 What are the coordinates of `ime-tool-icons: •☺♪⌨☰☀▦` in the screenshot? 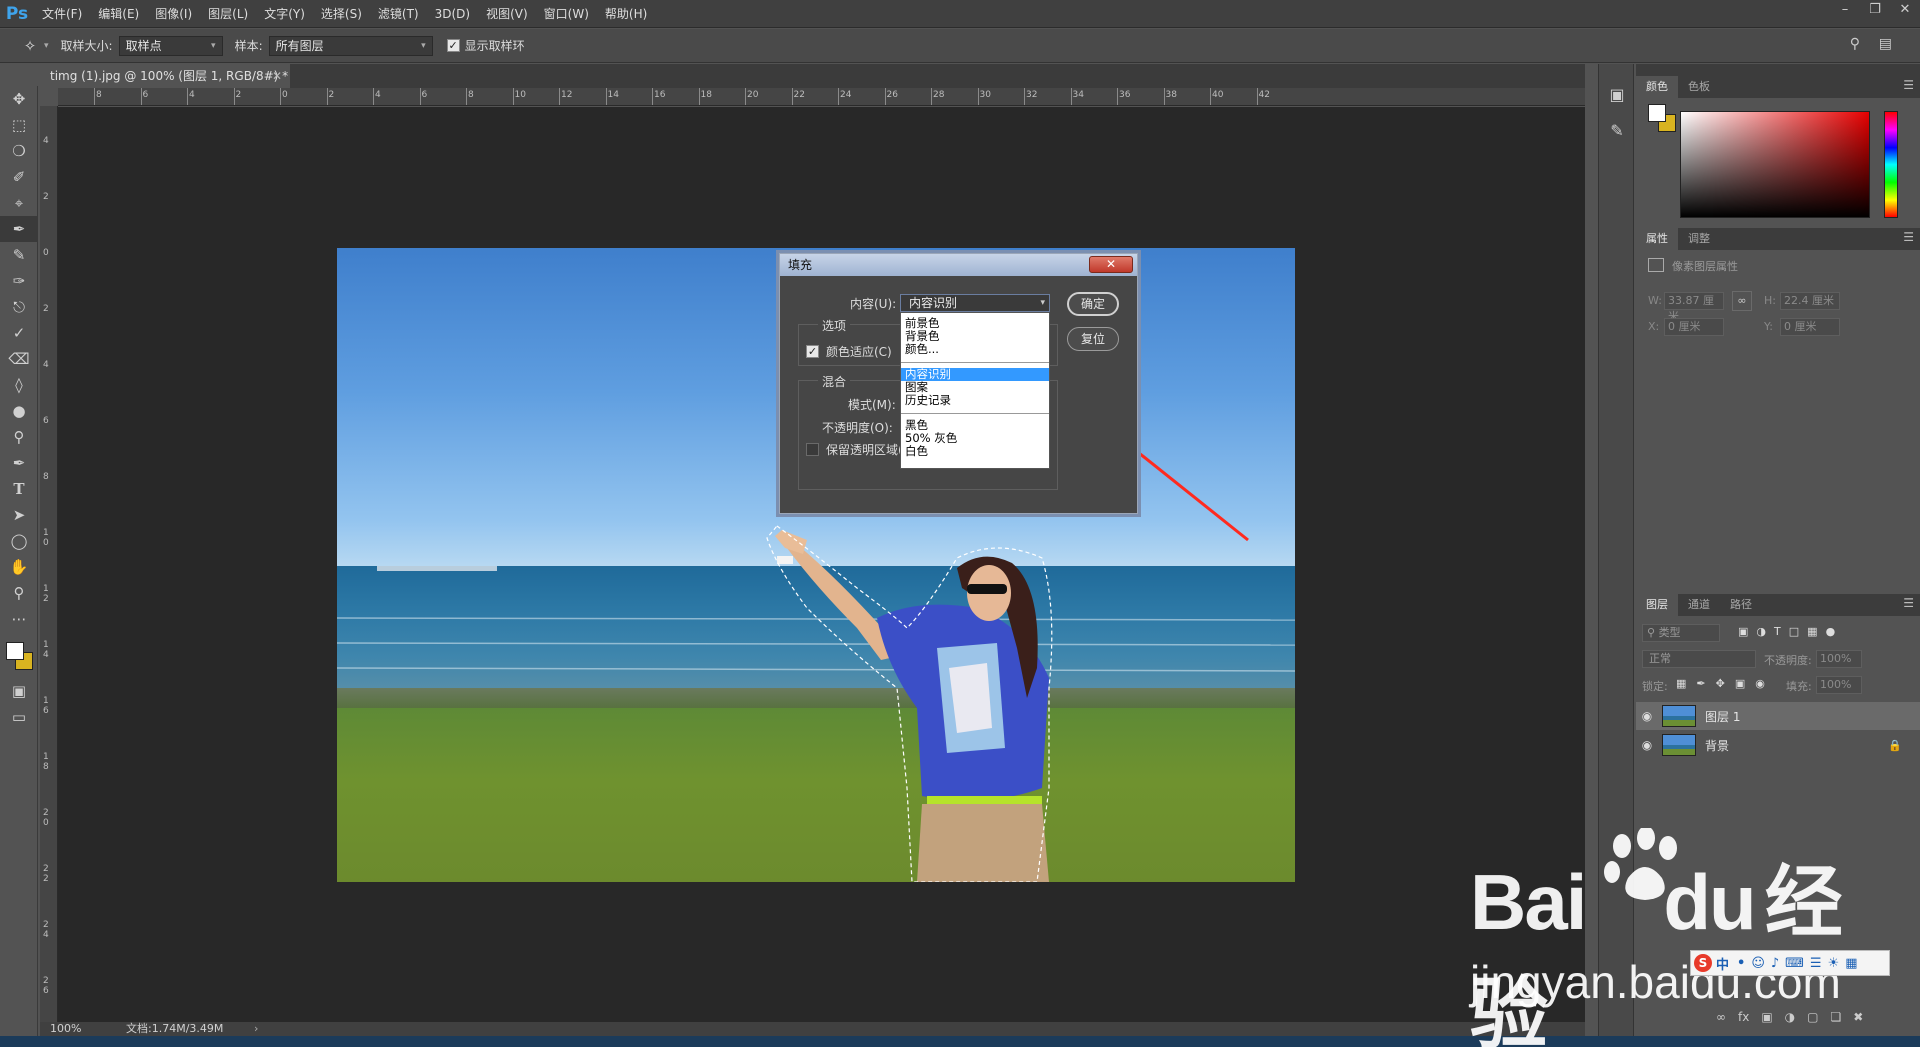 It's located at (1800, 963).